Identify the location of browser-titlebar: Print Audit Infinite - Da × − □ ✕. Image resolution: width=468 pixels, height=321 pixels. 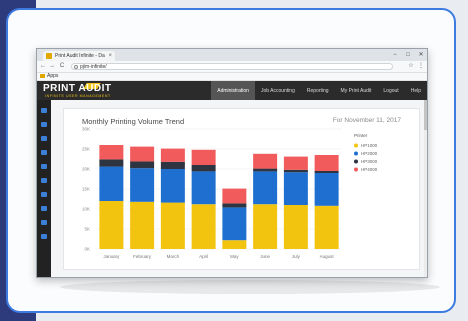
(232, 55).